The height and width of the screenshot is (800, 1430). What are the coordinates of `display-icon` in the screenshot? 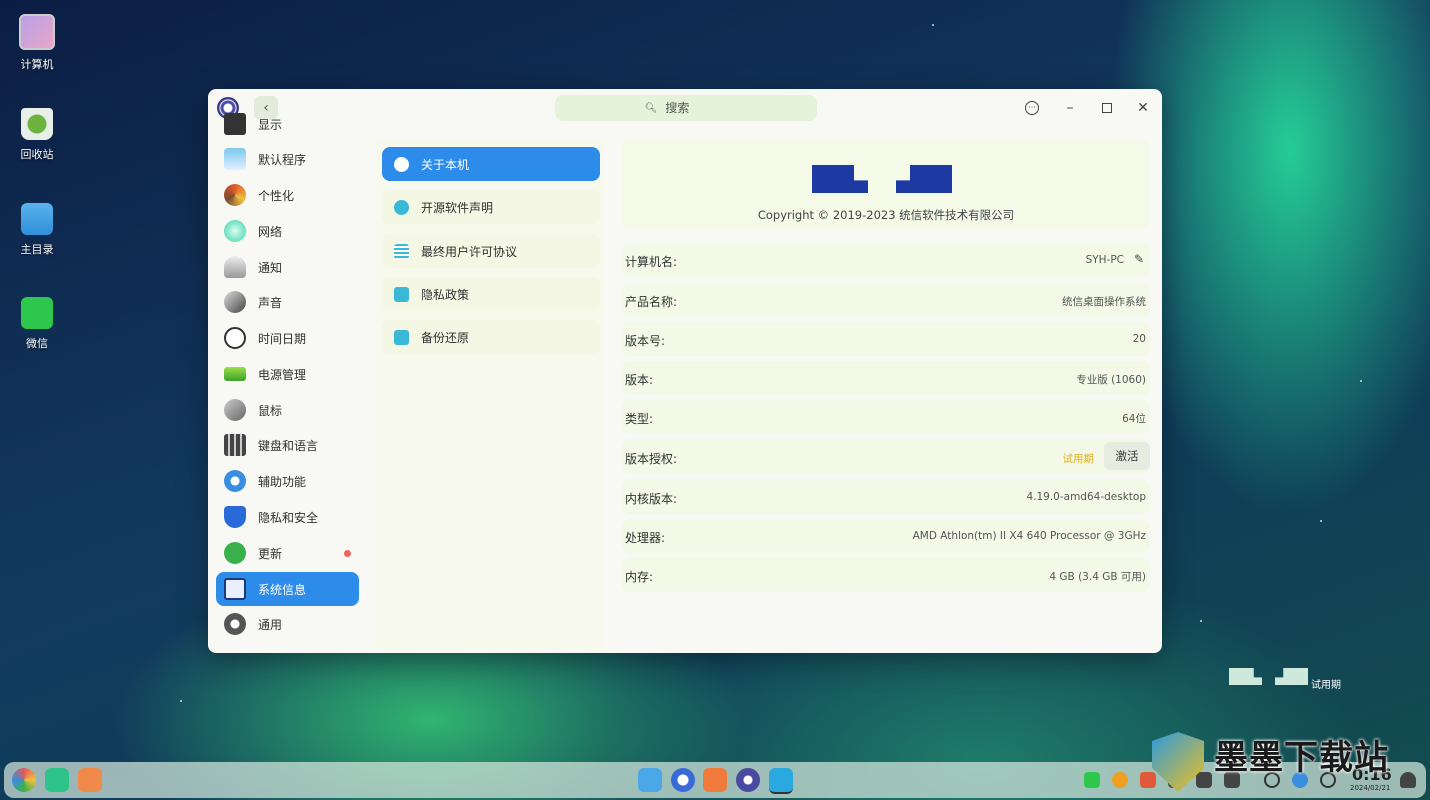 It's located at (235, 124).